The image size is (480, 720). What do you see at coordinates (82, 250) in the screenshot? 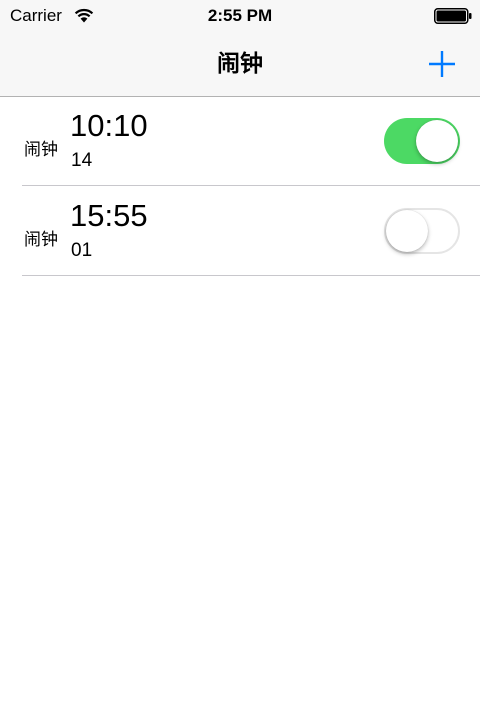
I see `alarm-subtitle: 01` at bounding box center [82, 250].